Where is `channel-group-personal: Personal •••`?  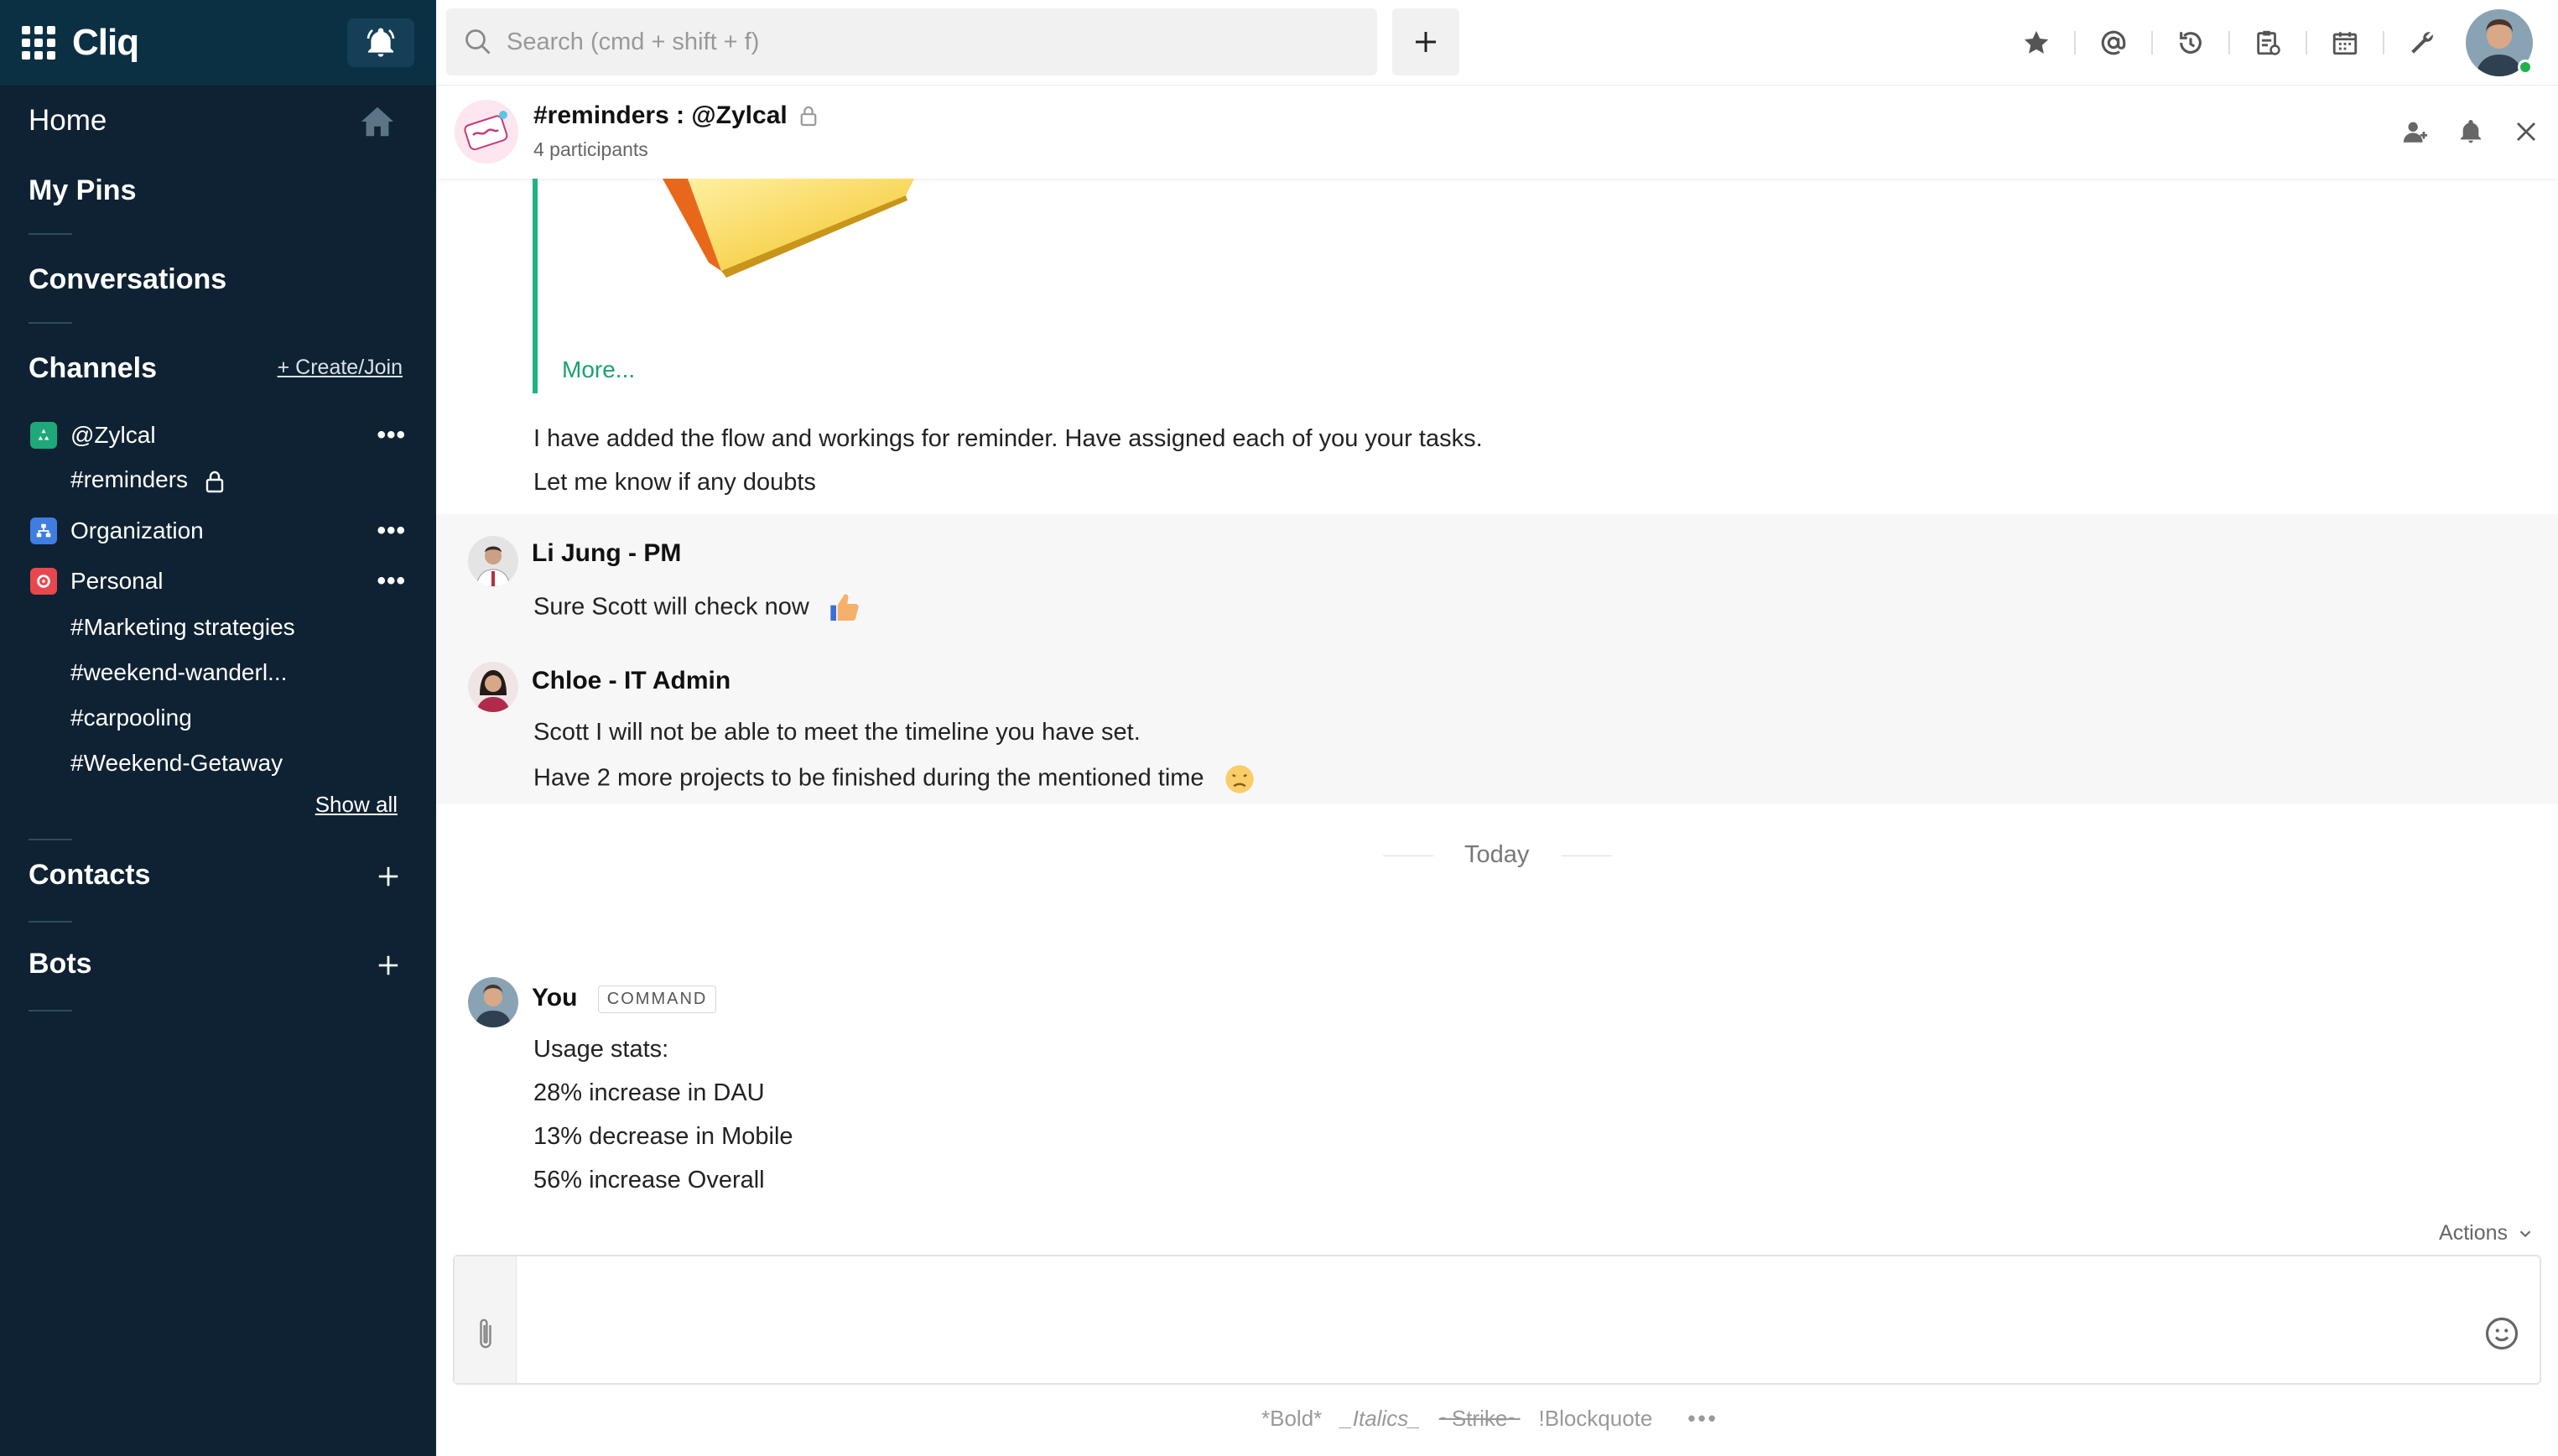 channel-group-personal: Personal ••• is located at coordinates (218, 581).